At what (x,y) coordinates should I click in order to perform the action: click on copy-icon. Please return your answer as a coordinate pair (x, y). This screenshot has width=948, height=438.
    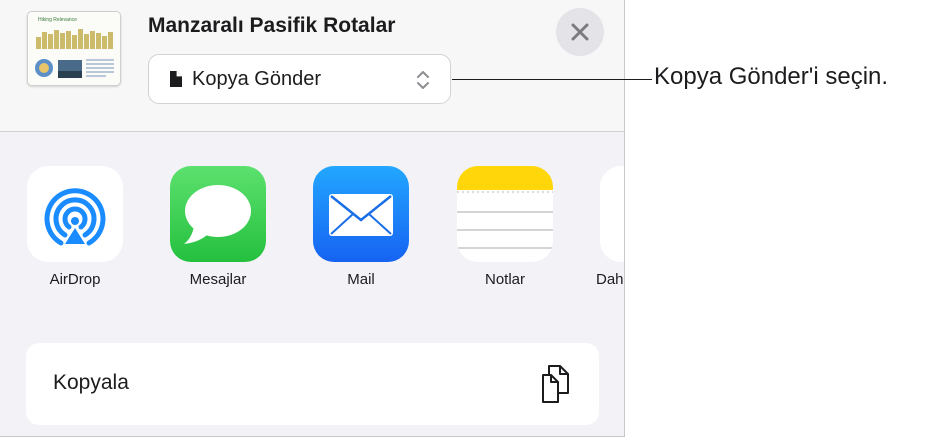
    Looking at the image, I should click on (557, 386).